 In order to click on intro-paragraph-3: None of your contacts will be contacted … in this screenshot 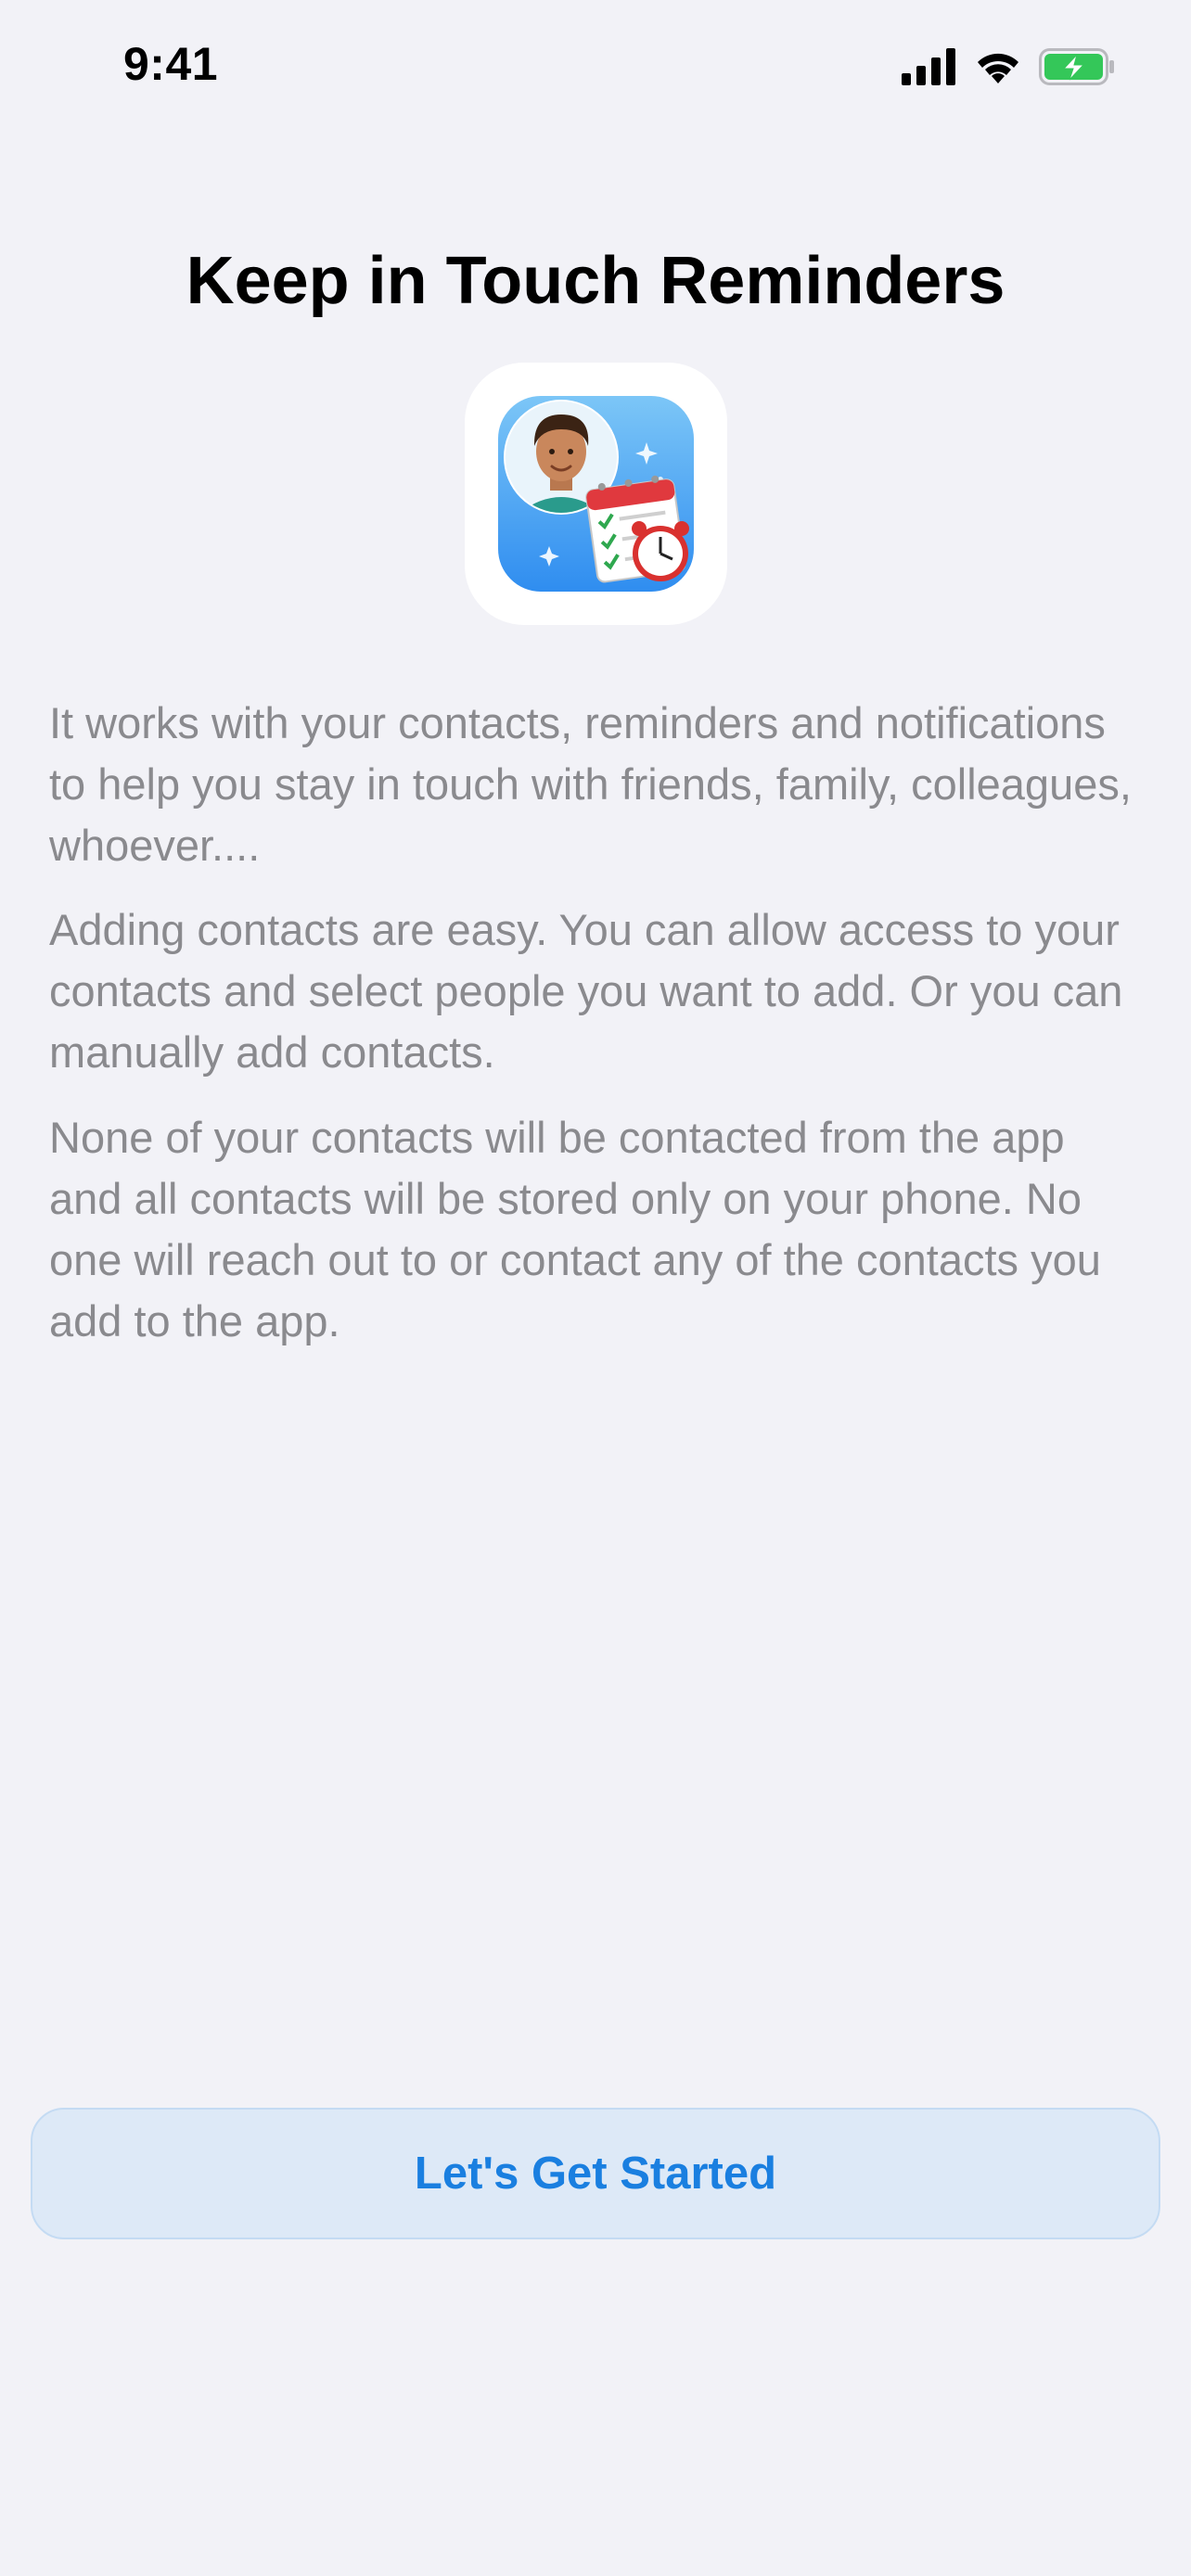, I will do `click(575, 1229)`.